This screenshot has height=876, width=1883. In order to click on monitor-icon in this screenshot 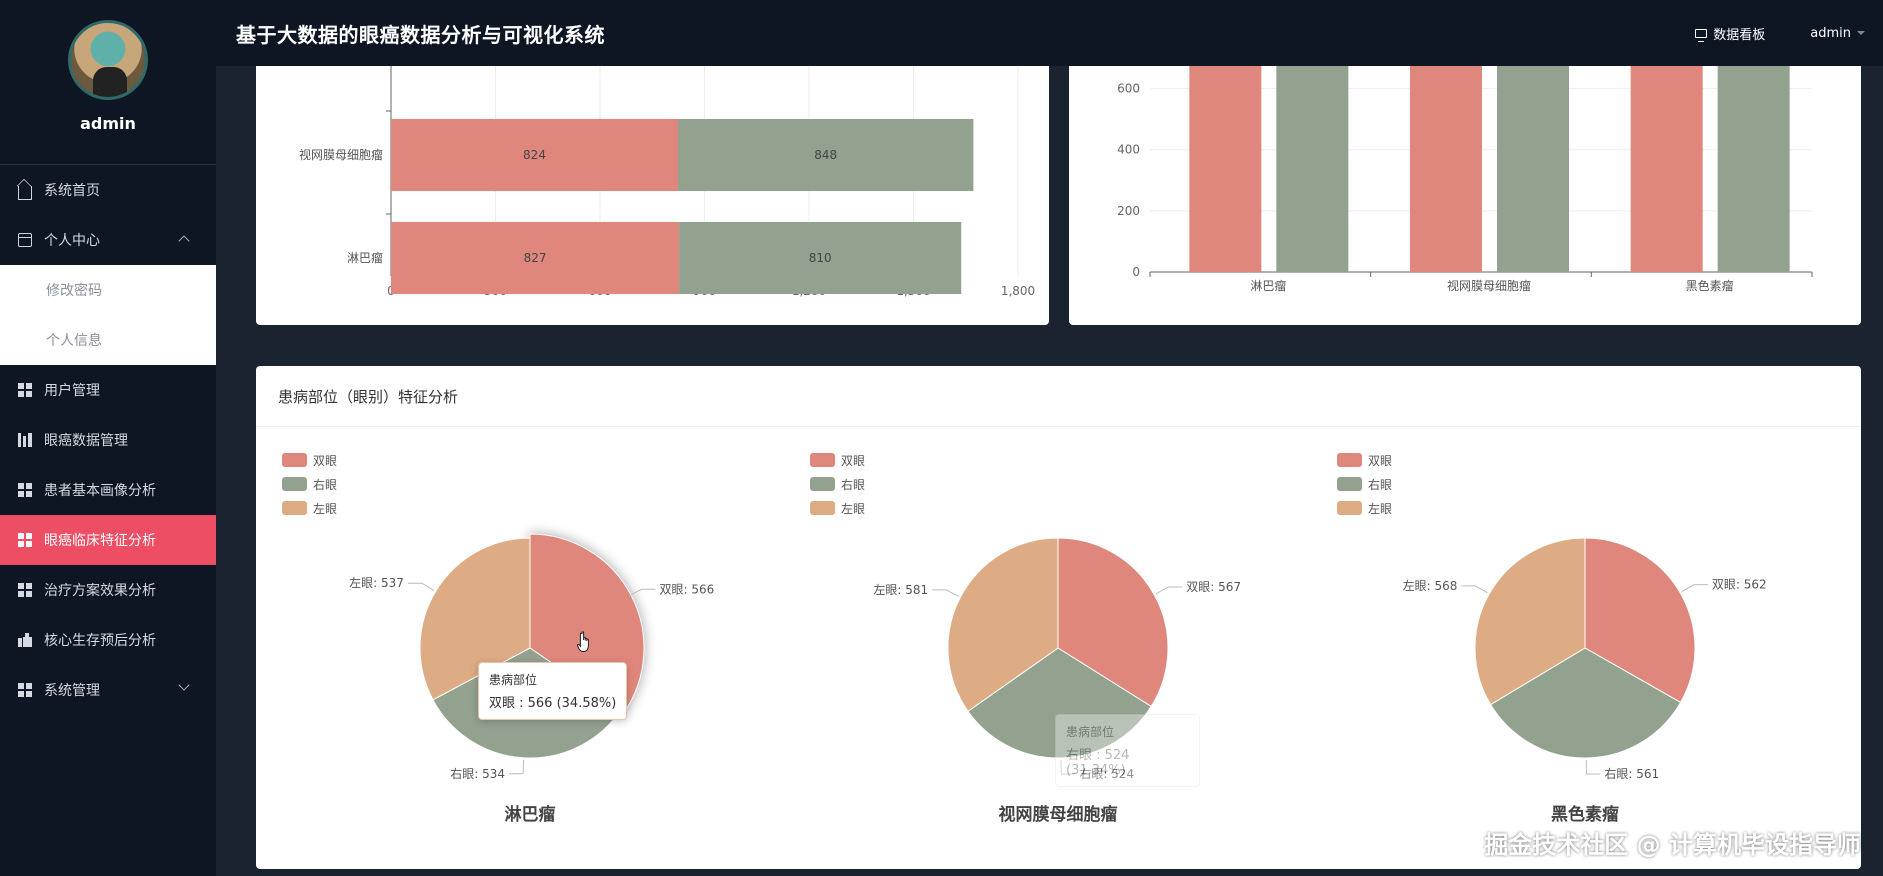, I will do `click(1701, 35)`.